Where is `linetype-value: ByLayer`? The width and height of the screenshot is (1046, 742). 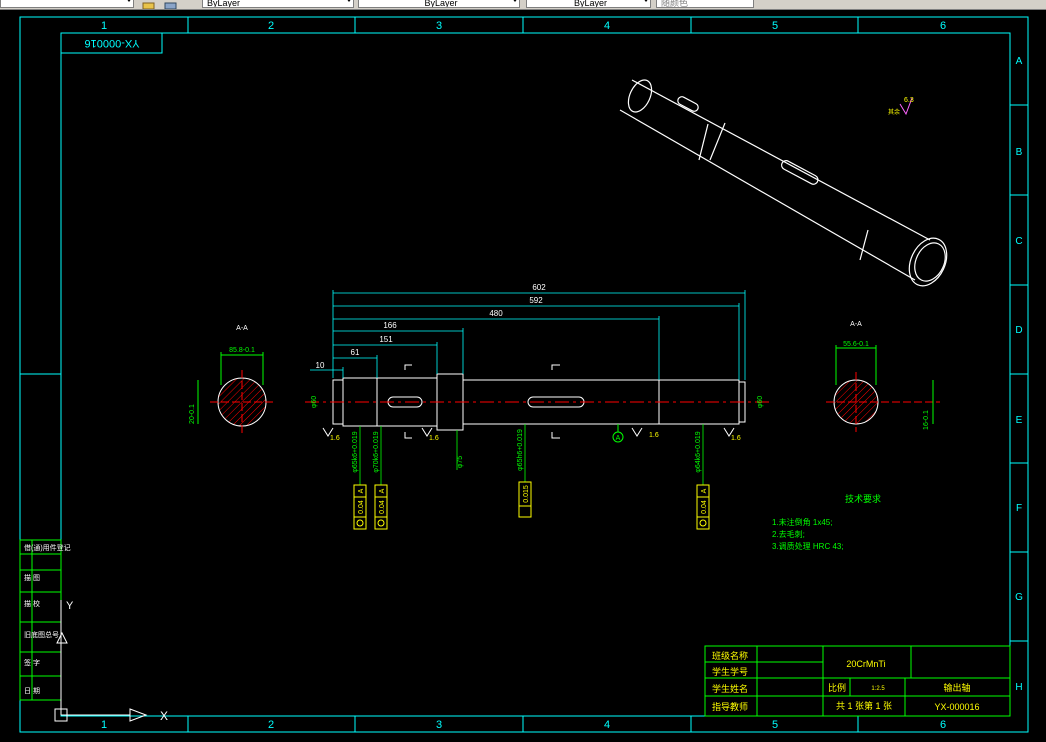
linetype-value: ByLayer is located at coordinates (441, 4).